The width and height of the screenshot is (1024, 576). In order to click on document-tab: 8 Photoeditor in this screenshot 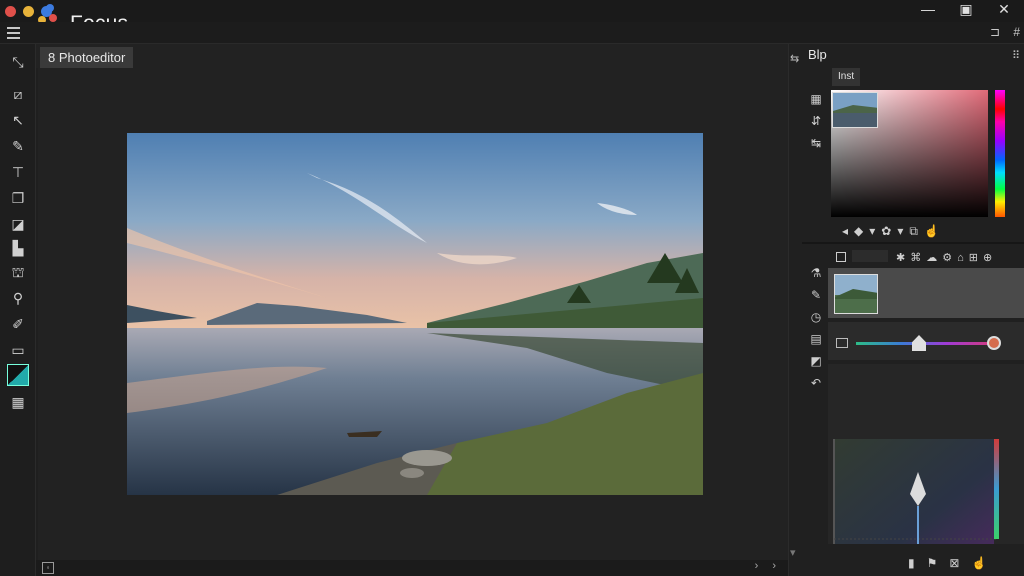, I will do `click(87, 57)`.